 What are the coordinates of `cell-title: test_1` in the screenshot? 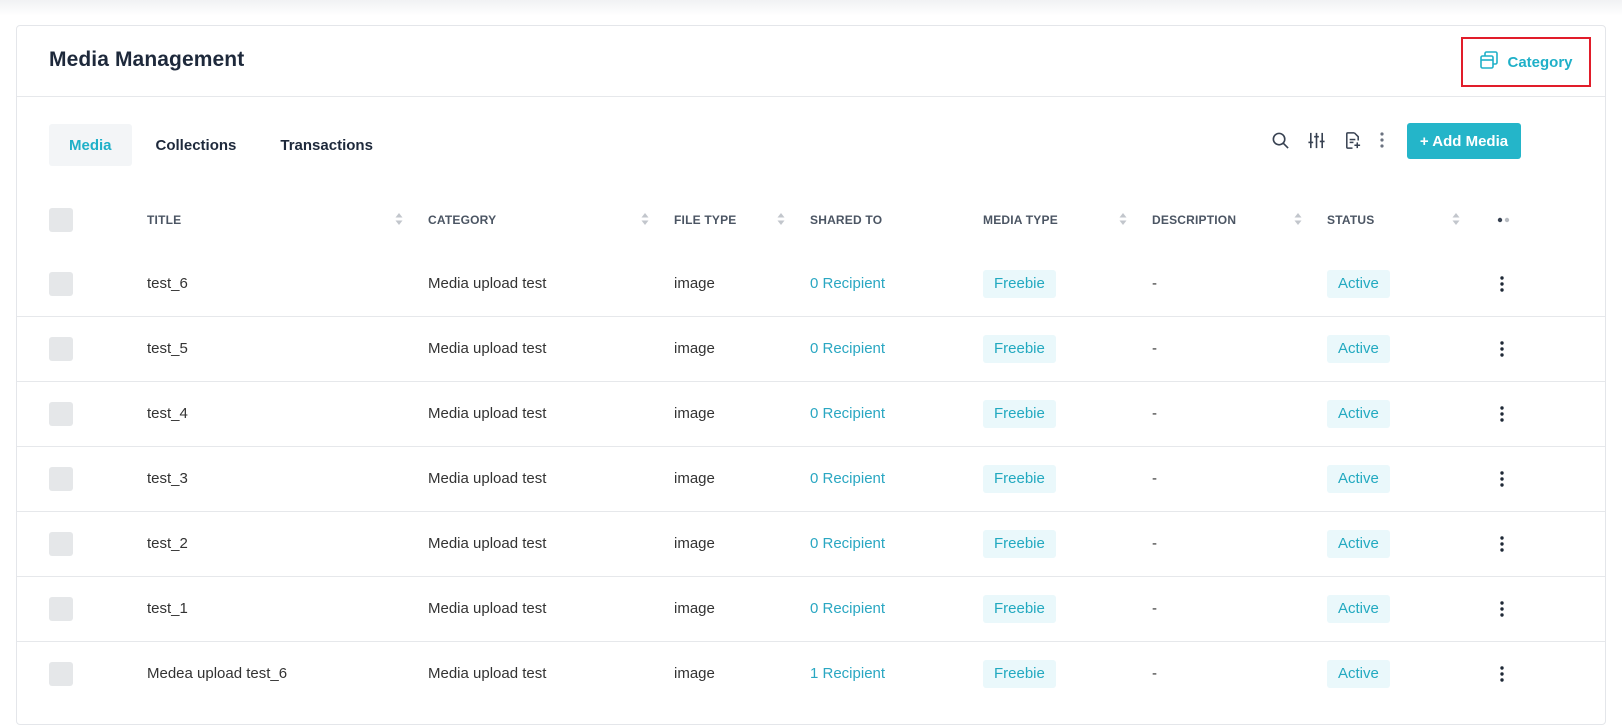 It's located at (167, 609).